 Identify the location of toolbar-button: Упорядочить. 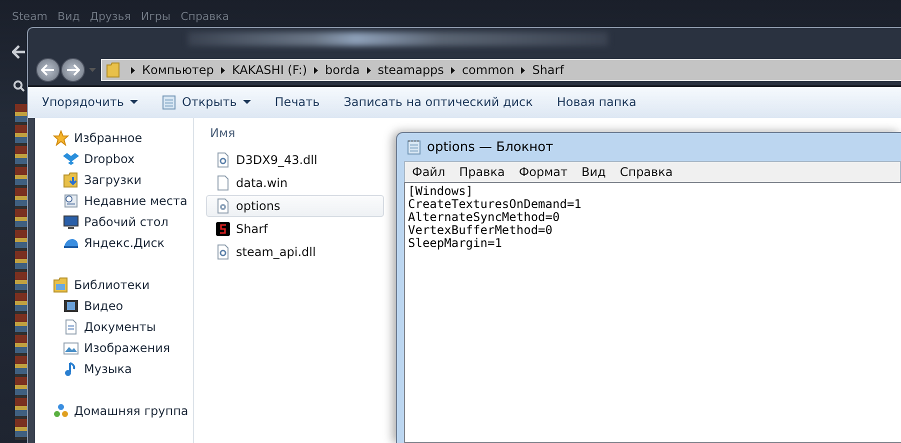
(95, 102).